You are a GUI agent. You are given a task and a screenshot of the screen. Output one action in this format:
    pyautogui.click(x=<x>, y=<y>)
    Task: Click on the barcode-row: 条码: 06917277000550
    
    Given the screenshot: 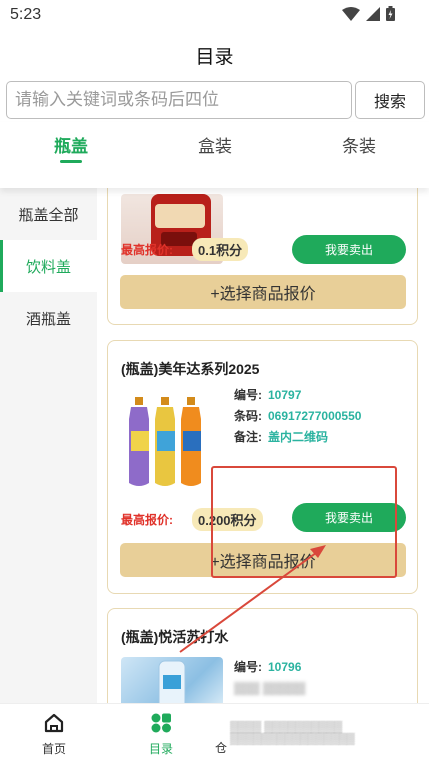 What is the action you would take?
    pyautogui.click(x=297, y=416)
    